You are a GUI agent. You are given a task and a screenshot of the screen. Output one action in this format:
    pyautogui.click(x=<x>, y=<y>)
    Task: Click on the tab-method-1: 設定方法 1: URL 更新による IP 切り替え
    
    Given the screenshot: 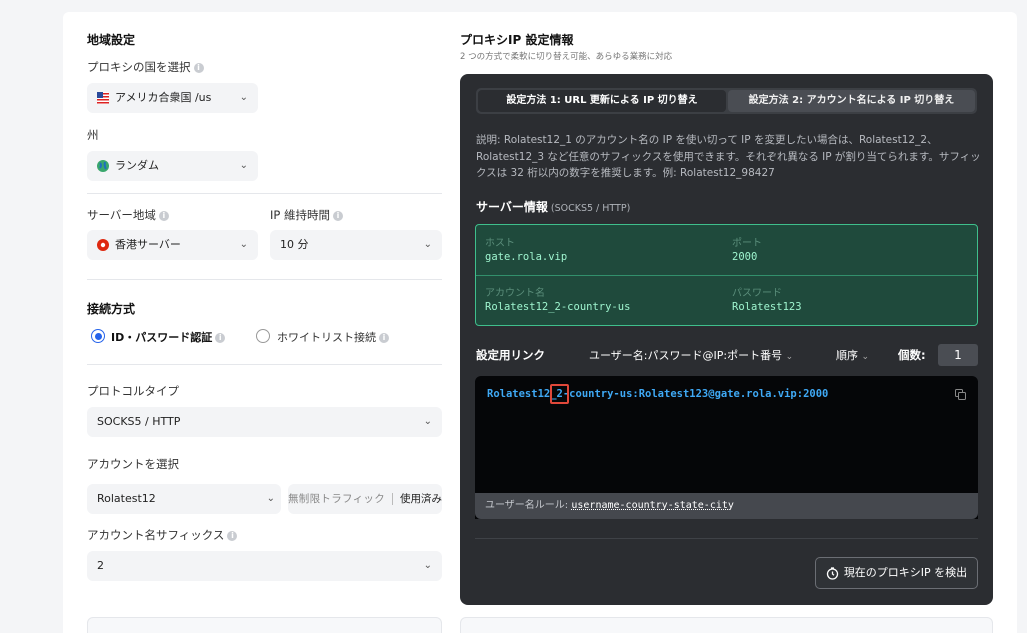 What is the action you would take?
    pyautogui.click(x=602, y=101)
    